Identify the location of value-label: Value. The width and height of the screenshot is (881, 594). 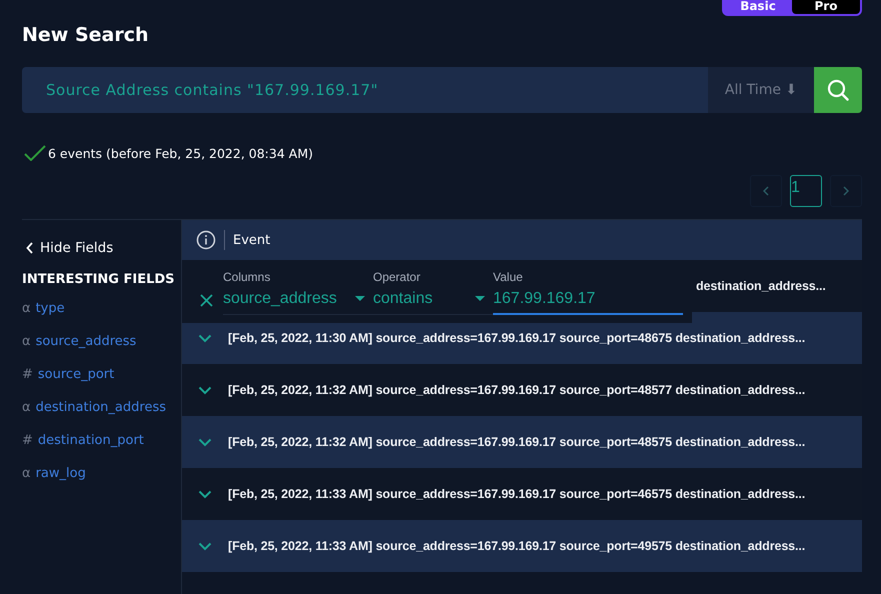
(508, 277).